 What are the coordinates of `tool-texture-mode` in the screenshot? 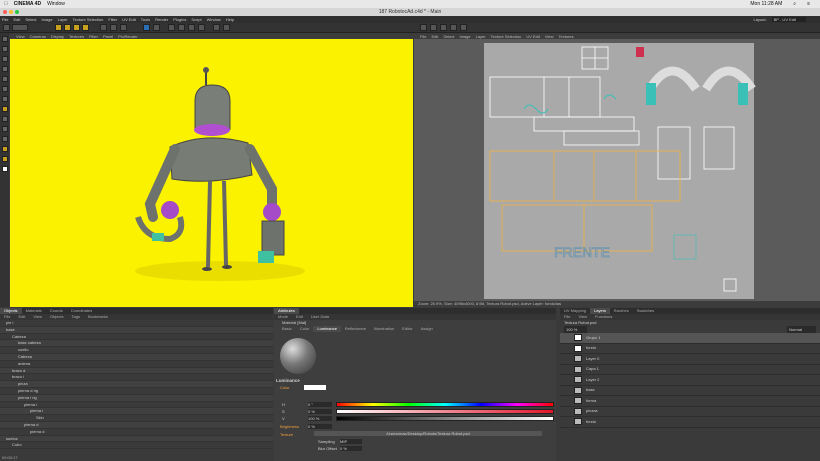 It's located at (4, 59).